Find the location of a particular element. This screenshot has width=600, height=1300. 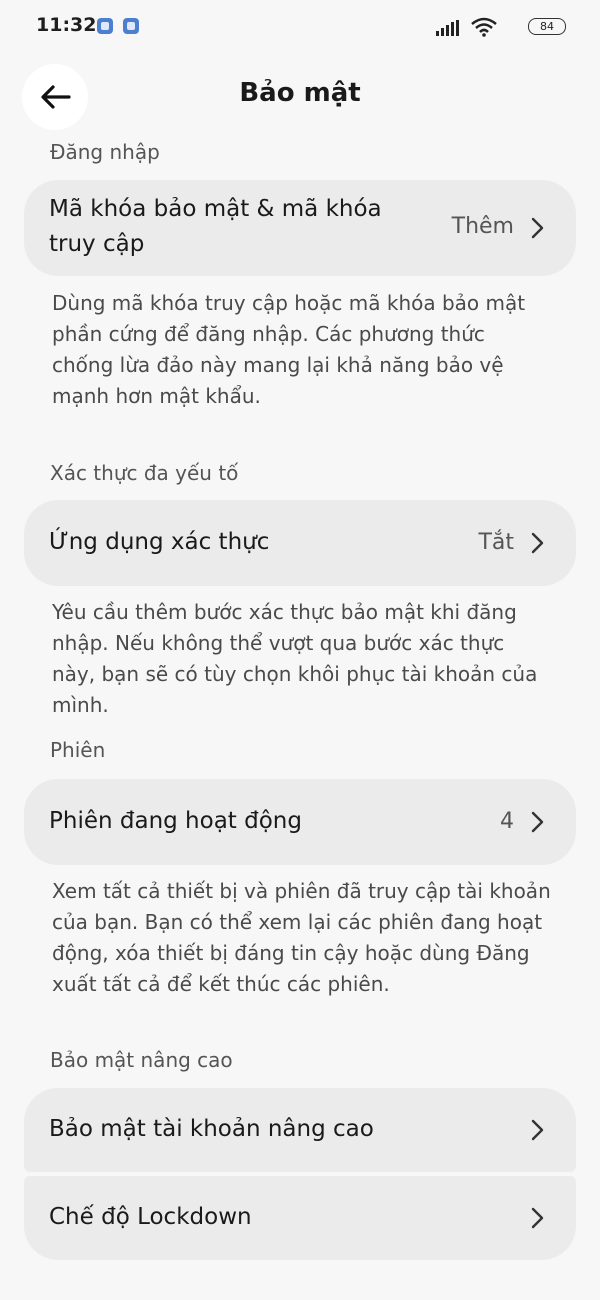

section-header-mfa: Xác thực đa yếu tố is located at coordinates (144, 473).